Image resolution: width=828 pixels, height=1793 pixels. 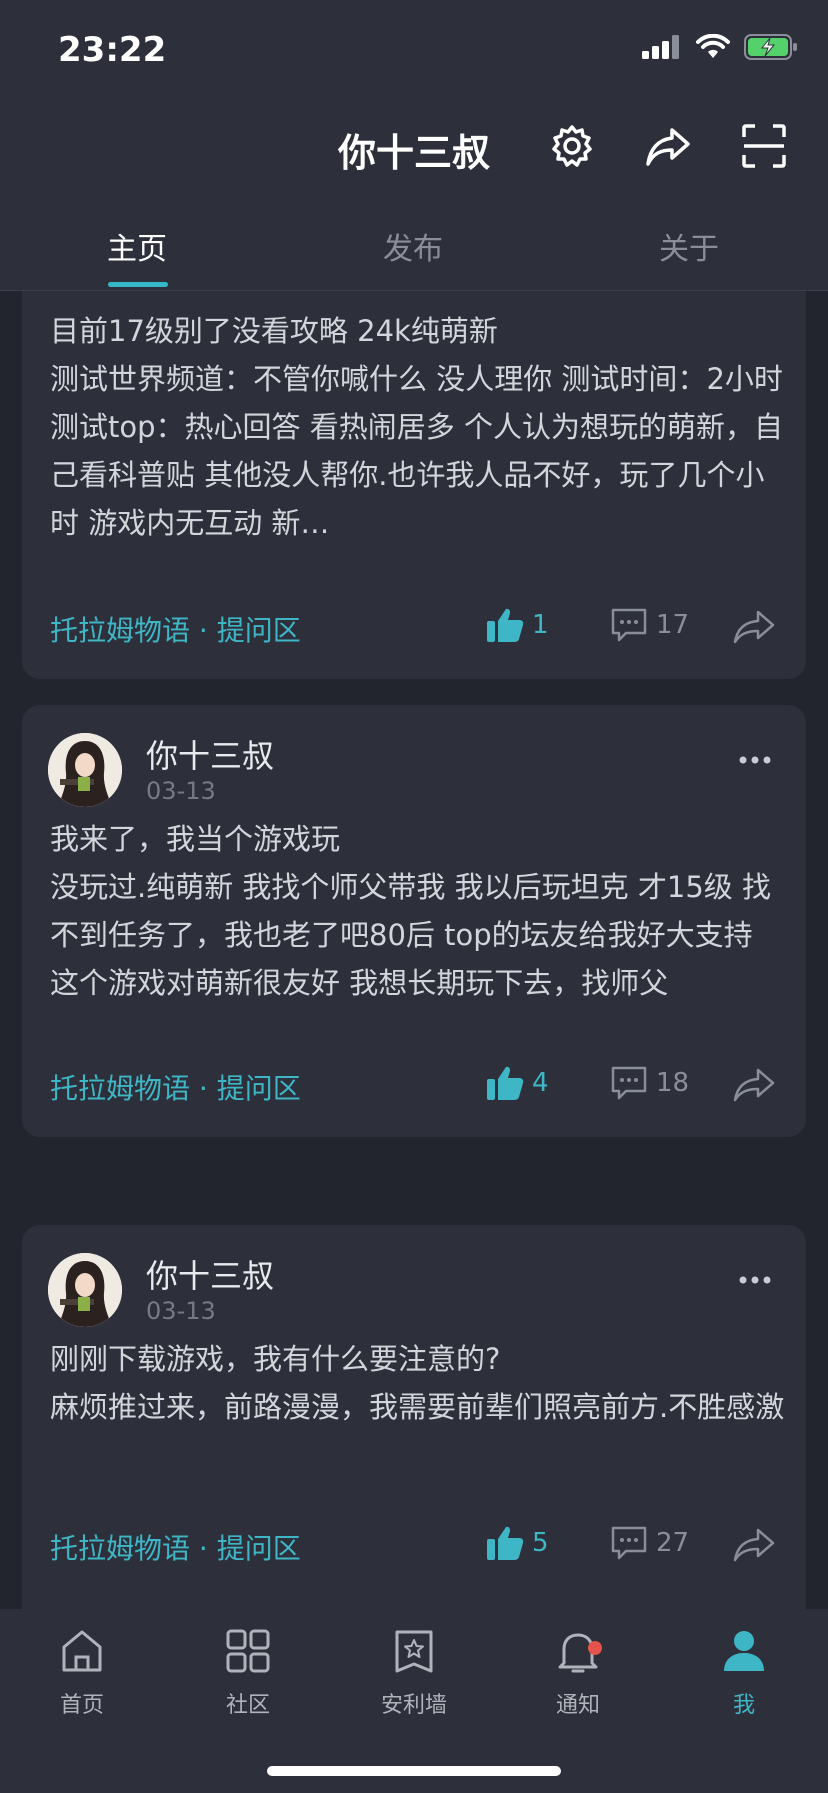 What do you see at coordinates (417, 1407) in the screenshot?
I see `post-content: 麻烦推过来，前路漫漫，我需要前辈们照亮前方.不胜感激` at bounding box center [417, 1407].